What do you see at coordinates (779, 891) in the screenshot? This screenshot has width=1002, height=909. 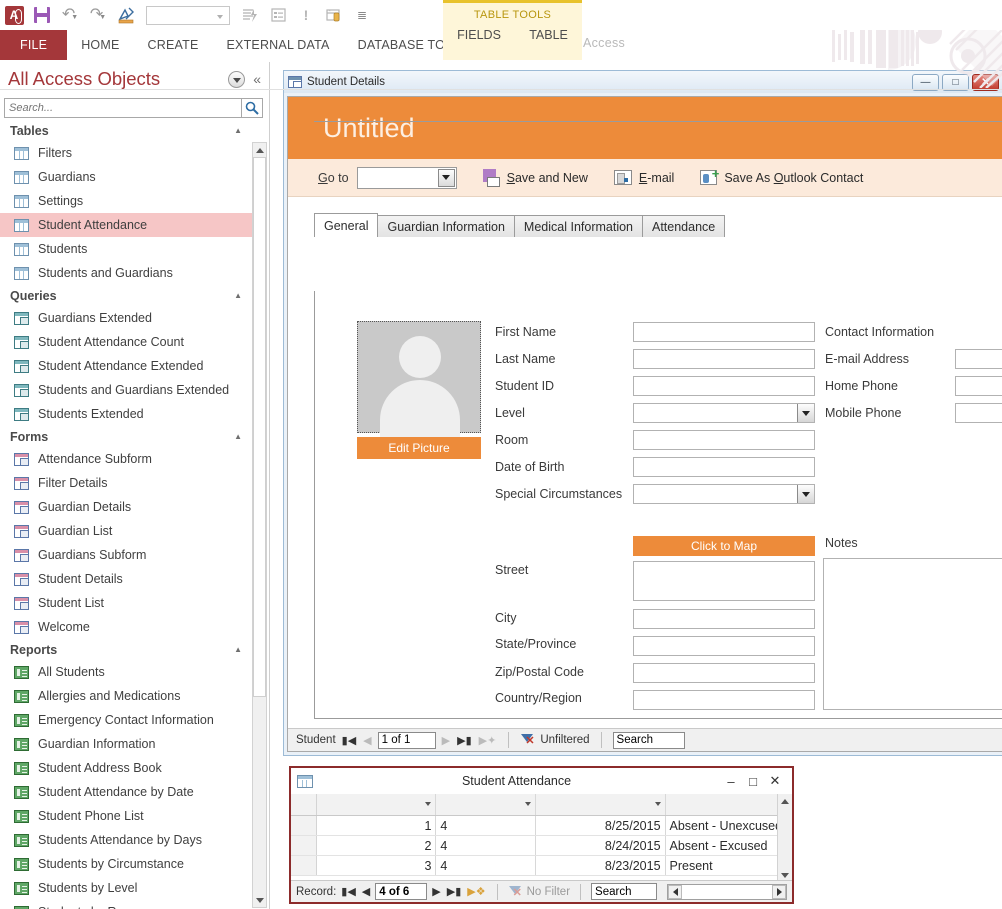 I see `hscroll-right-icon` at bounding box center [779, 891].